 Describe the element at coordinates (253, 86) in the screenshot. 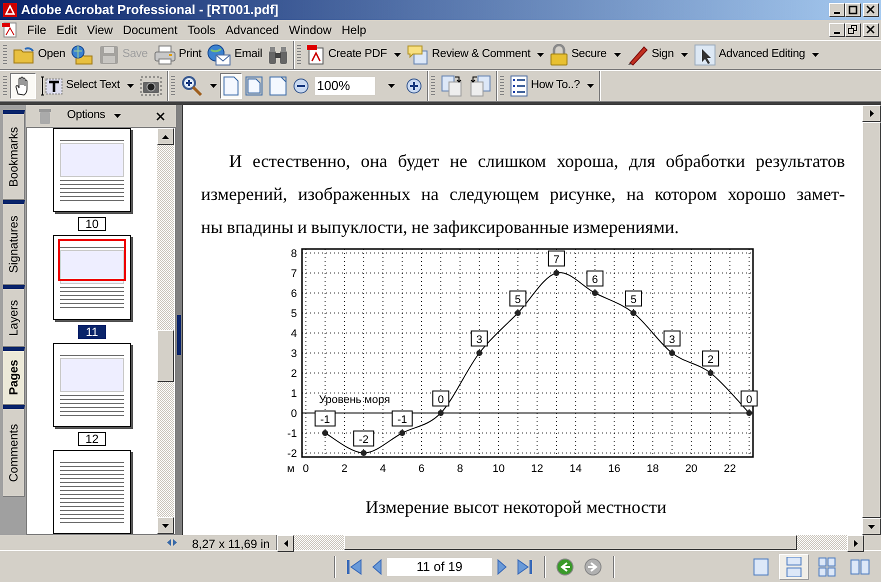

I see `fit-page-icon` at that location.